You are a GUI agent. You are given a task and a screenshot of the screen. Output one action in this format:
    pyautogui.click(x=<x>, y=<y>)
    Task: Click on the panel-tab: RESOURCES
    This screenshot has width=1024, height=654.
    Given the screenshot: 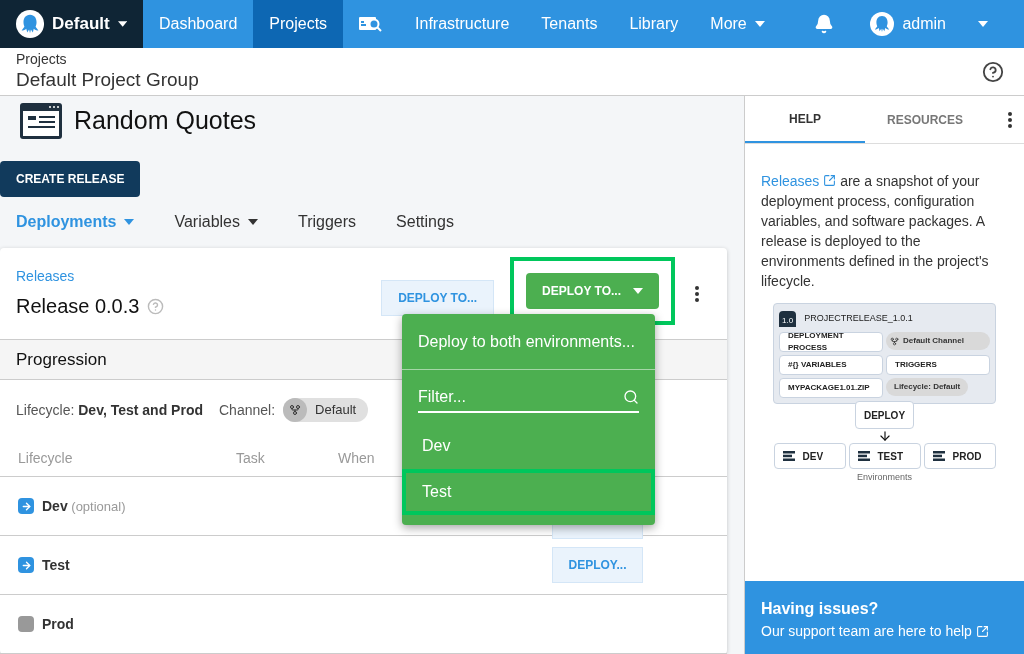 What is the action you would take?
    pyautogui.click(x=925, y=119)
    